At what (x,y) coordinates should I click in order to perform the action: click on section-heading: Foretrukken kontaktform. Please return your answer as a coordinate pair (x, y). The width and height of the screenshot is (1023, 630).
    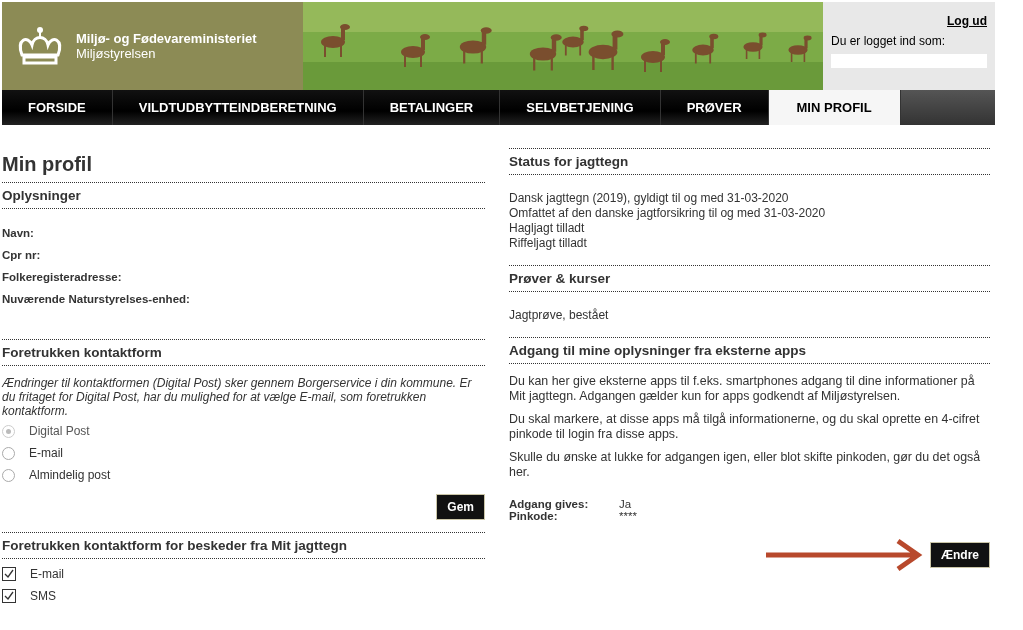
    Looking at the image, I should click on (243, 352).